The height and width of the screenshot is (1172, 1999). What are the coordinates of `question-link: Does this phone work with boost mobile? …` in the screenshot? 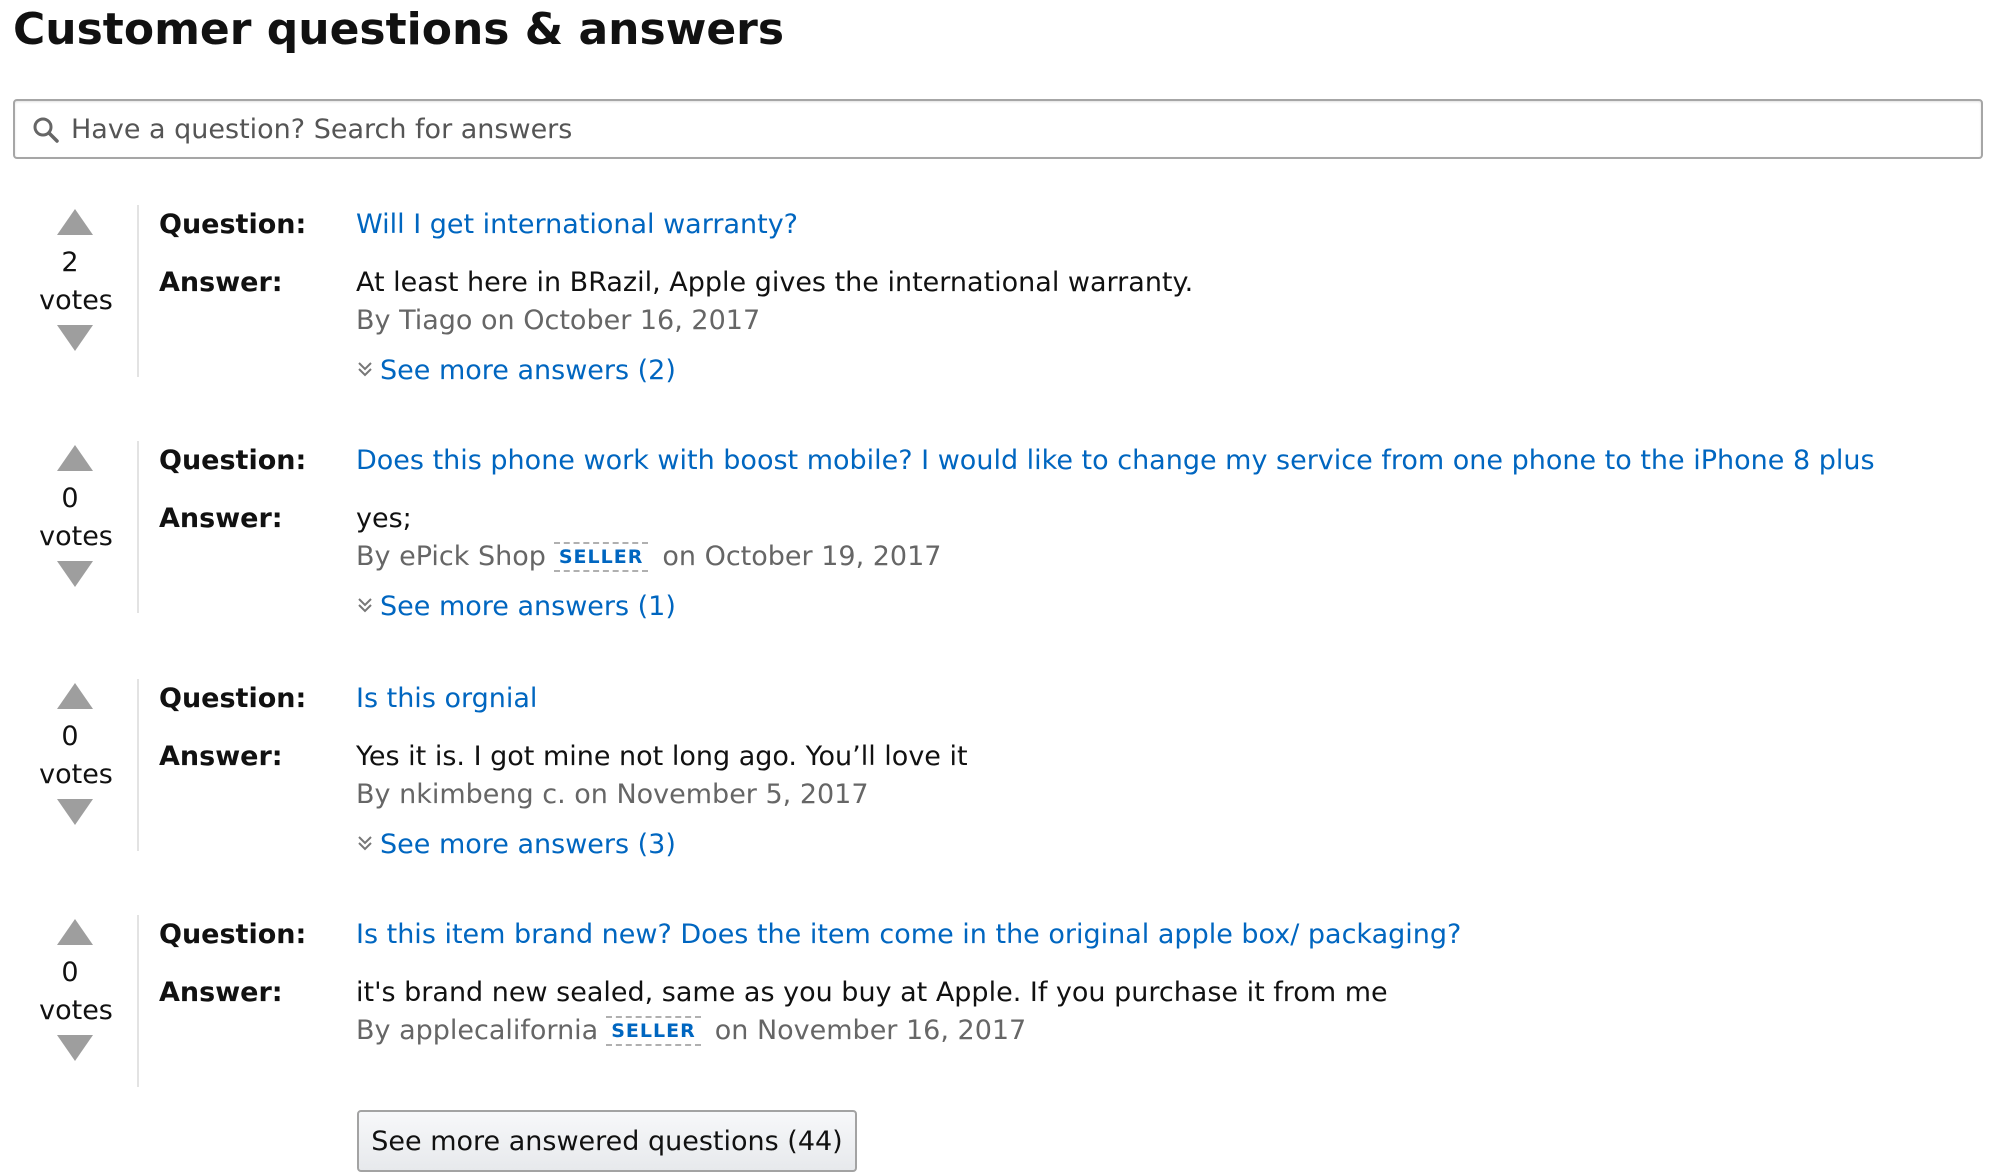 It's located at (1115, 461).